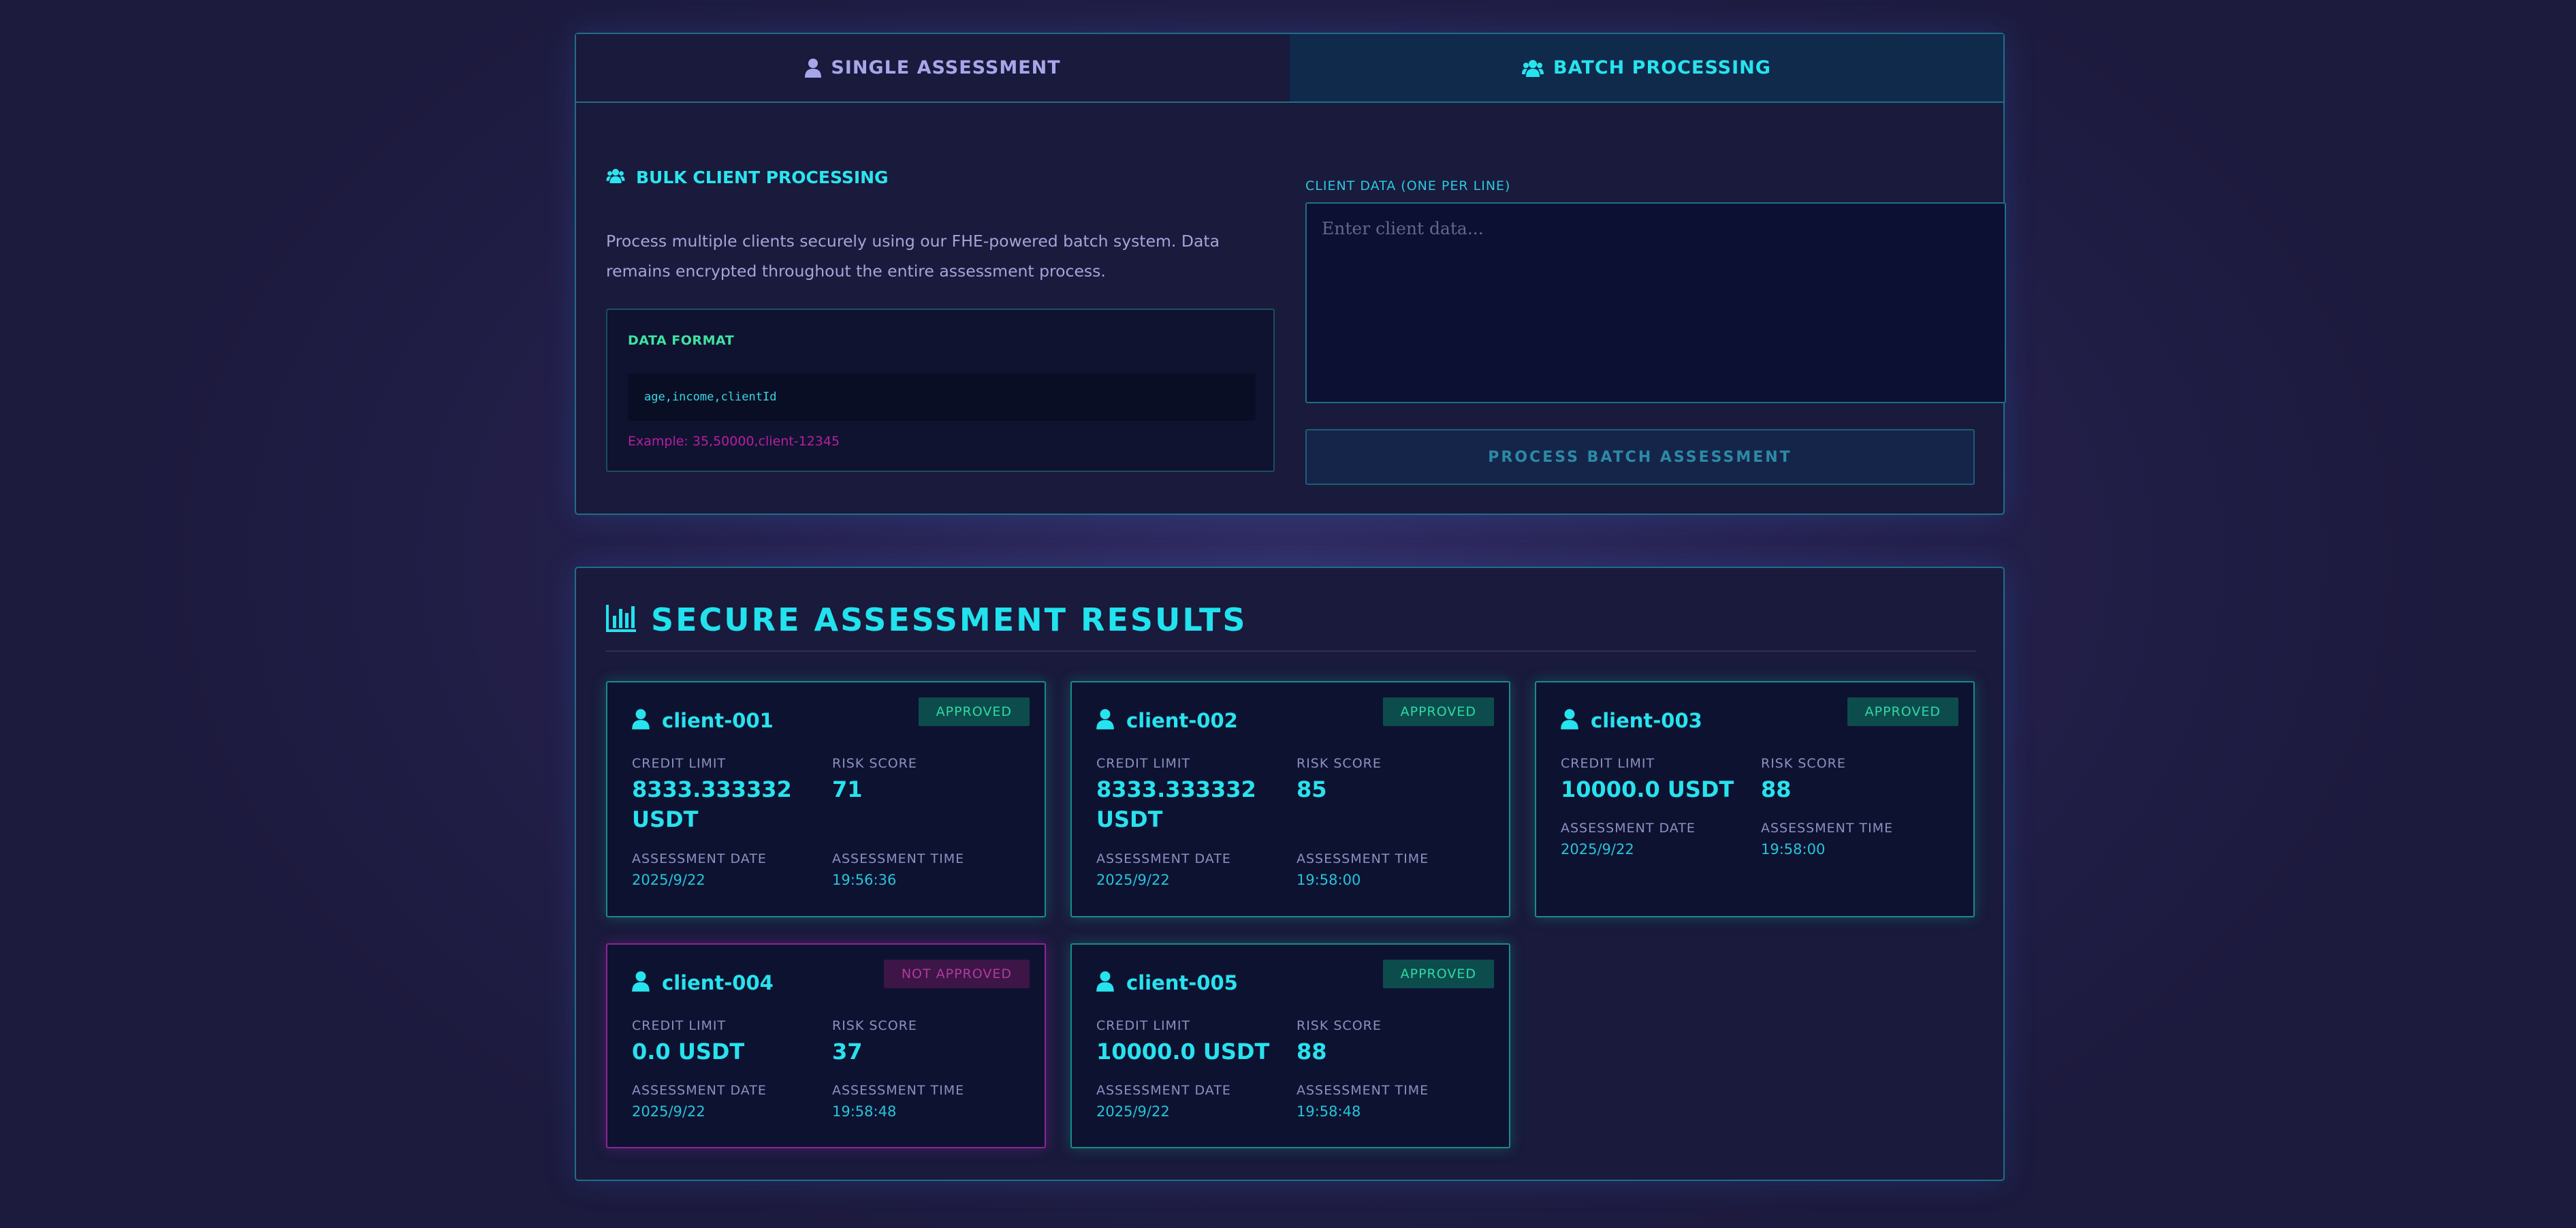  I want to click on card-header: client-002, so click(1167, 720).